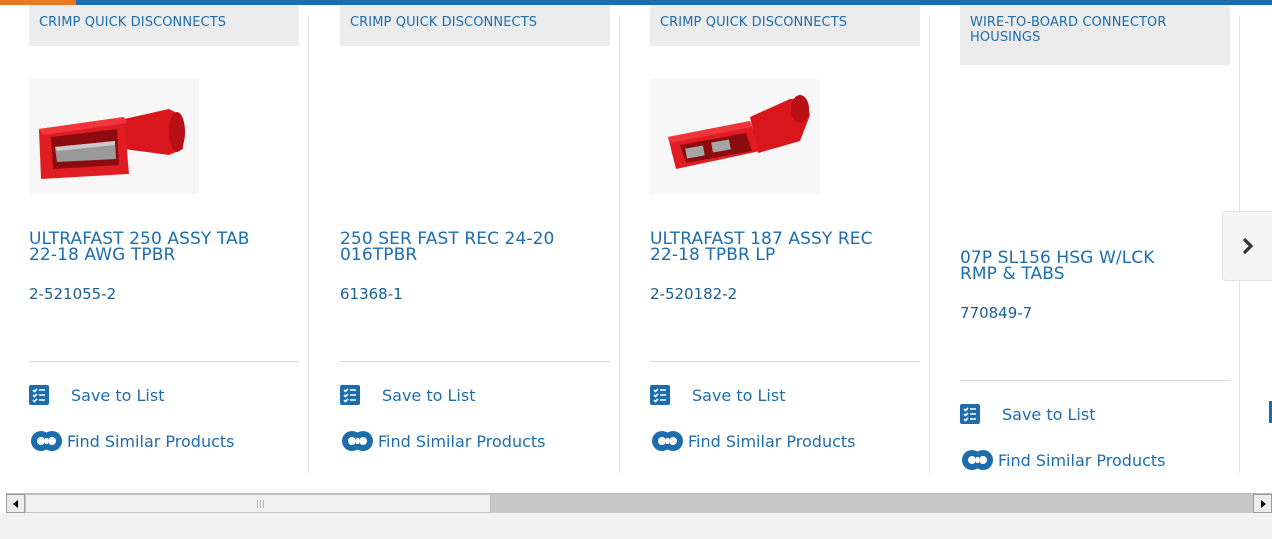 This screenshot has height=539, width=1272. I want to click on scroll-left-button, so click(15, 503).